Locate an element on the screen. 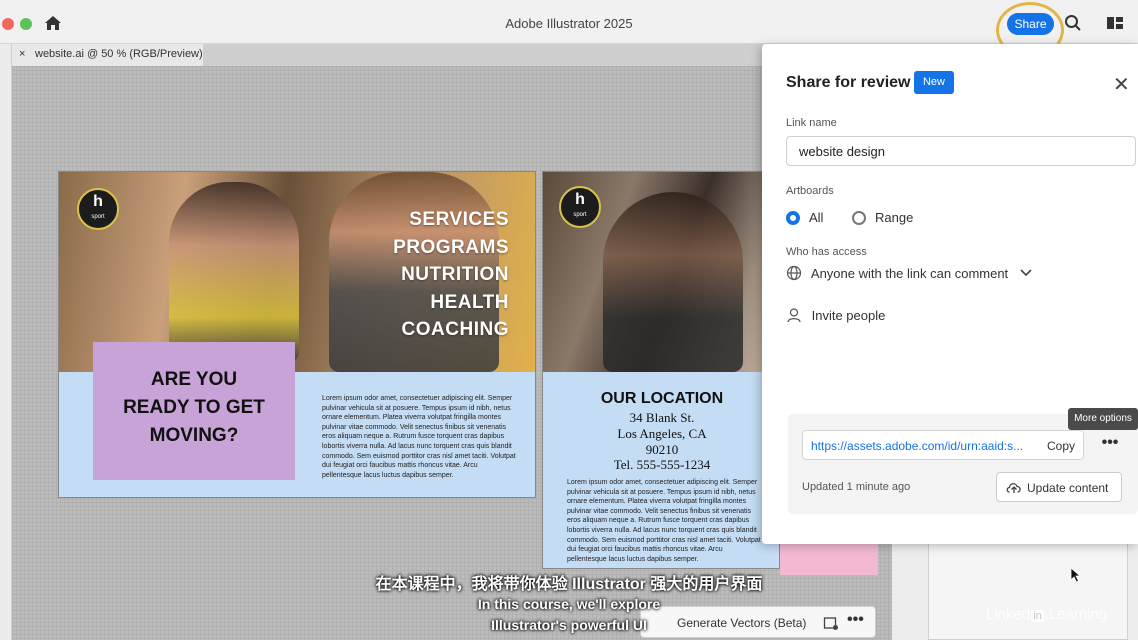 This screenshot has width=1138, height=640. subtitle-english-line1: In this course, we'll explore is located at coordinates (569, 604).